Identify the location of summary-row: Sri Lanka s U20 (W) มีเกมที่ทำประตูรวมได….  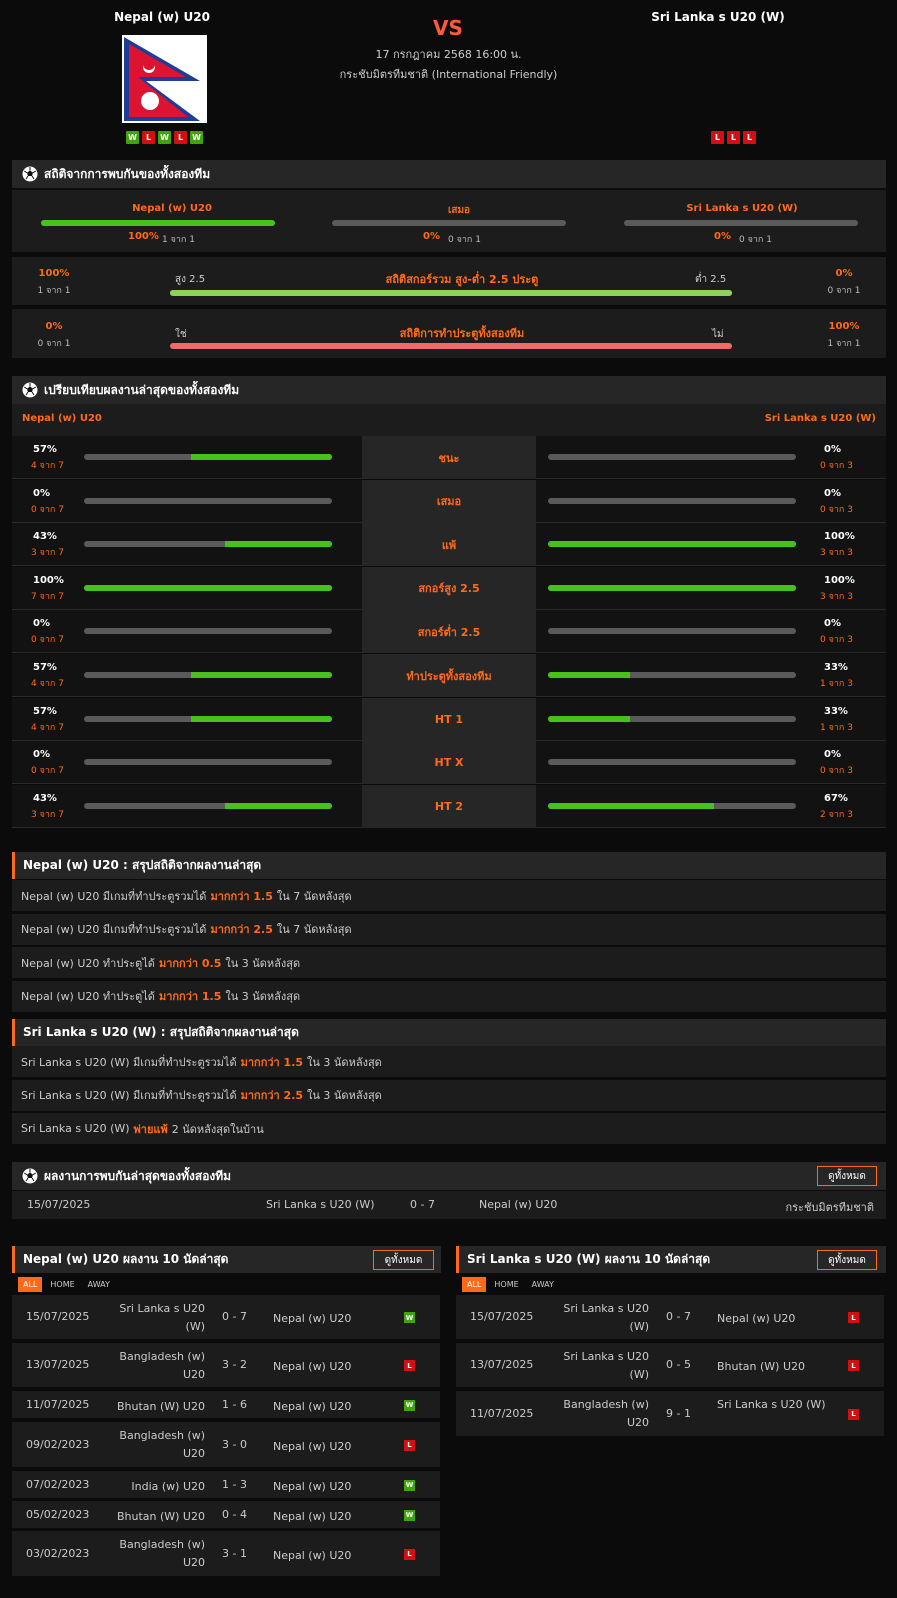
(449, 1095).